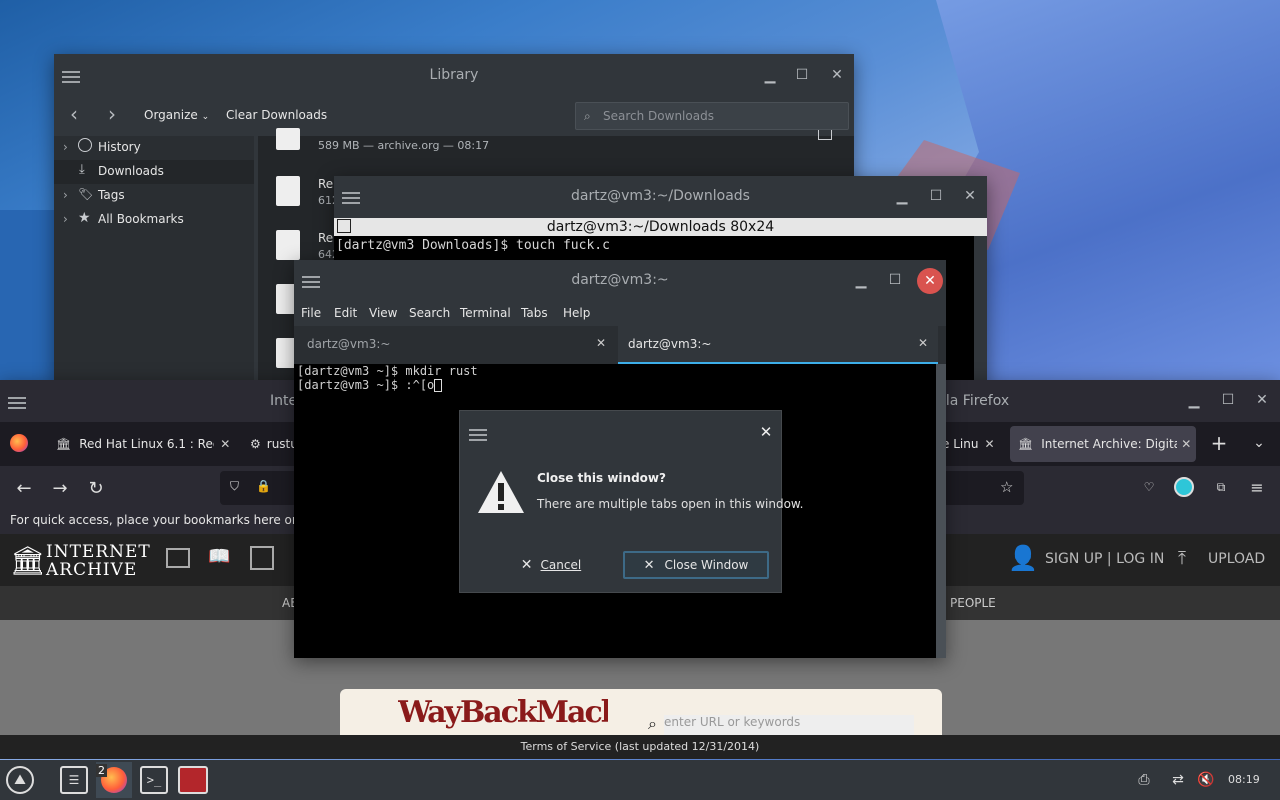 The height and width of the screenshot is (800, 1280). What do you see at coordinates (1103, 444) in the screenshot?
I see `tab-active: 🏛 Internet Archive: Digital Li ✕` at bounding box center [1103, 444].